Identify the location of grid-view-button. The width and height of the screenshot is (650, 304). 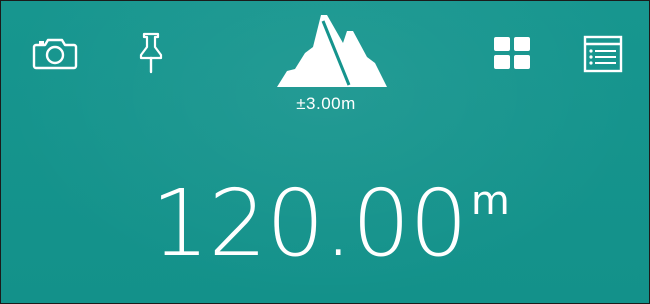
(512, 53).